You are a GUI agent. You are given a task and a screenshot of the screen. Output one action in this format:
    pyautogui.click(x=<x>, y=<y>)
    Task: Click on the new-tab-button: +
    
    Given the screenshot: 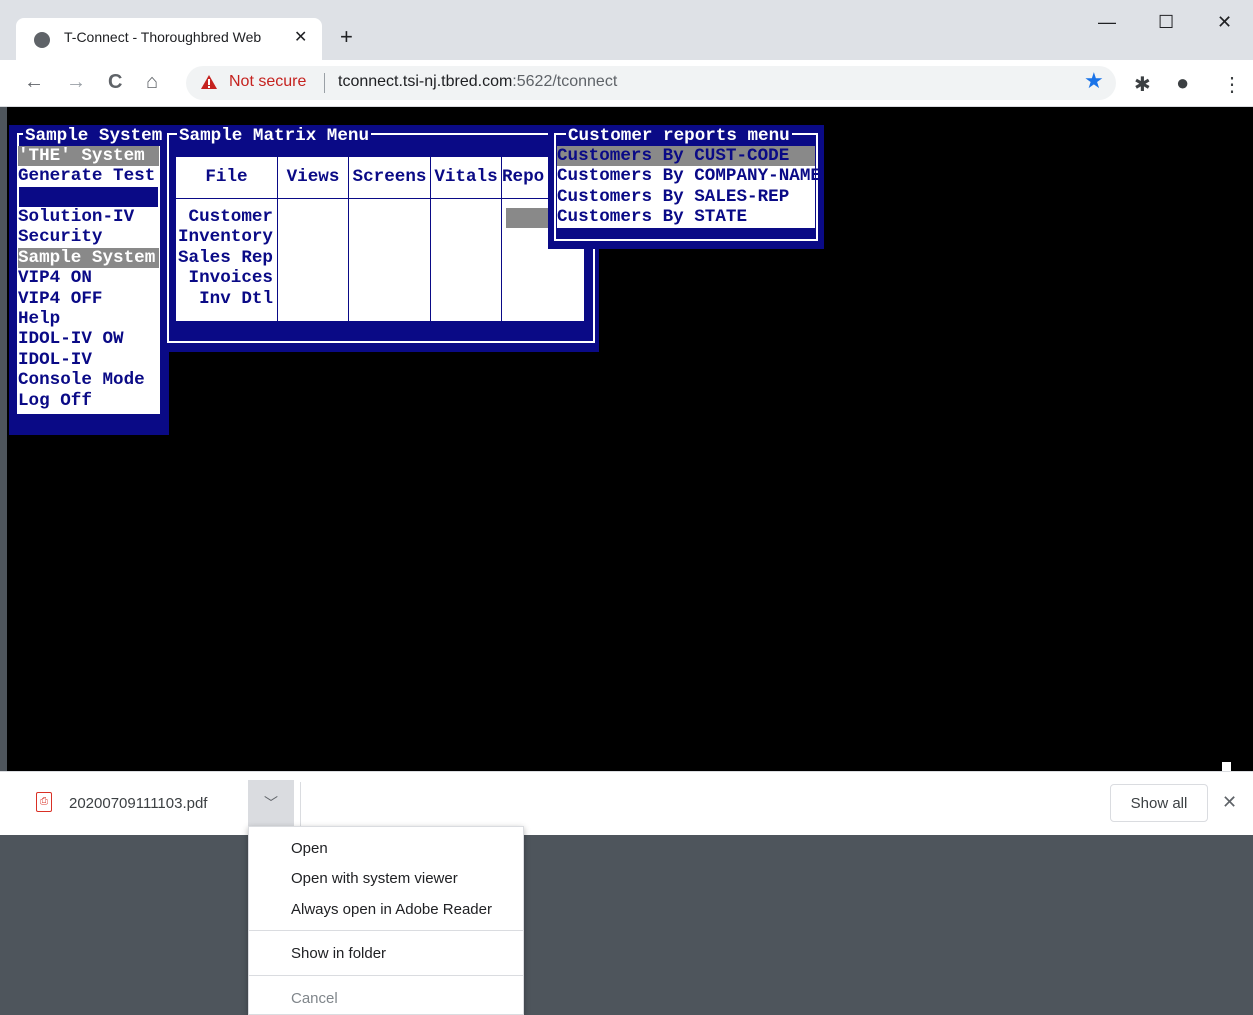 What is the action you would take?
    pyautogui.click(x=346, y=37)
    